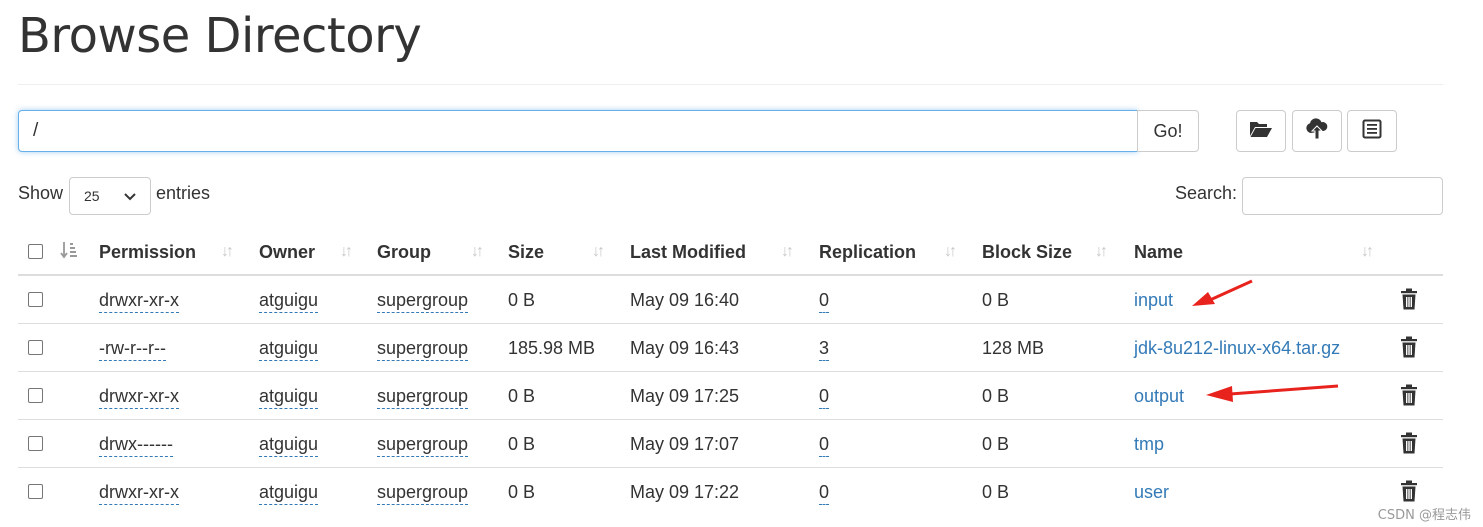 This screenshot has width=1483, height=527. I want to click on cut-paste-button, so click(1372, 131).